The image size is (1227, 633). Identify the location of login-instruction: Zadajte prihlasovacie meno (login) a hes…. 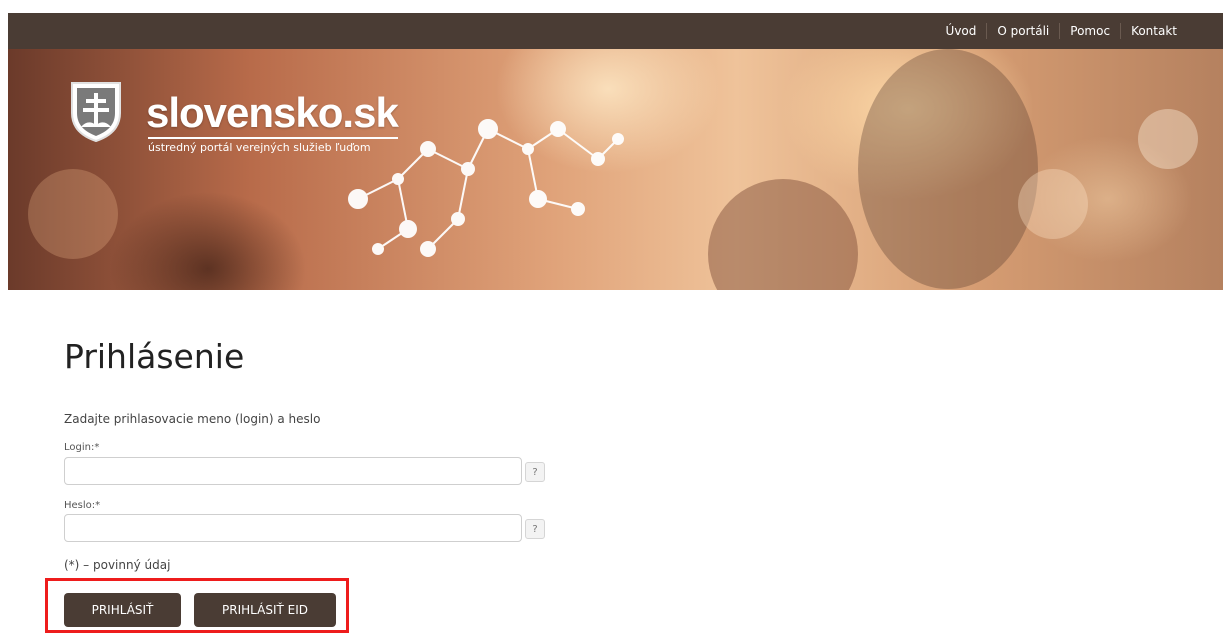
(192, 419).